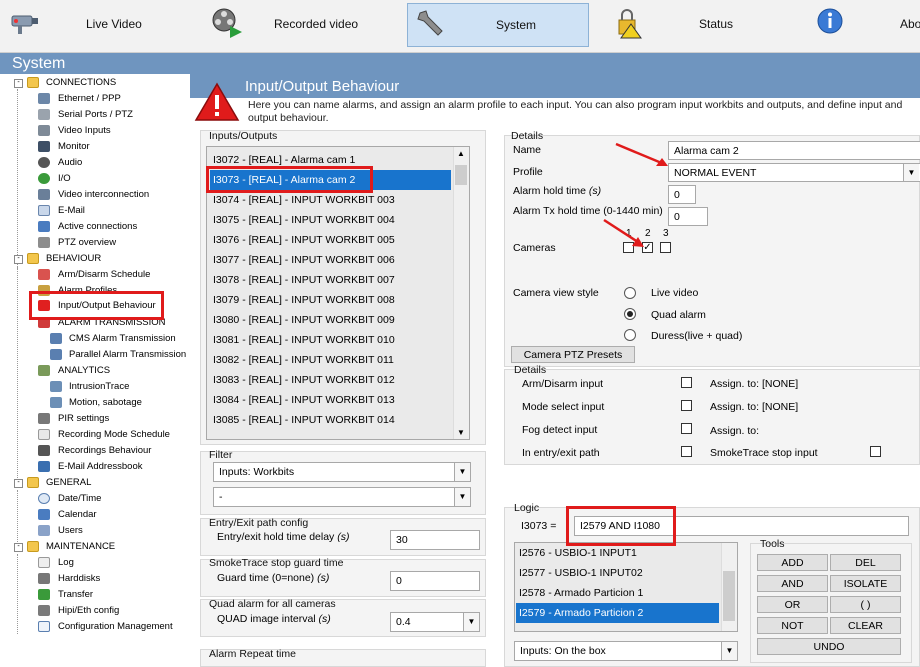 The width and height of the screenshot is (920, 667). I want to click on entry-exit-path-label: In entry/exit path, so click(561, 453).